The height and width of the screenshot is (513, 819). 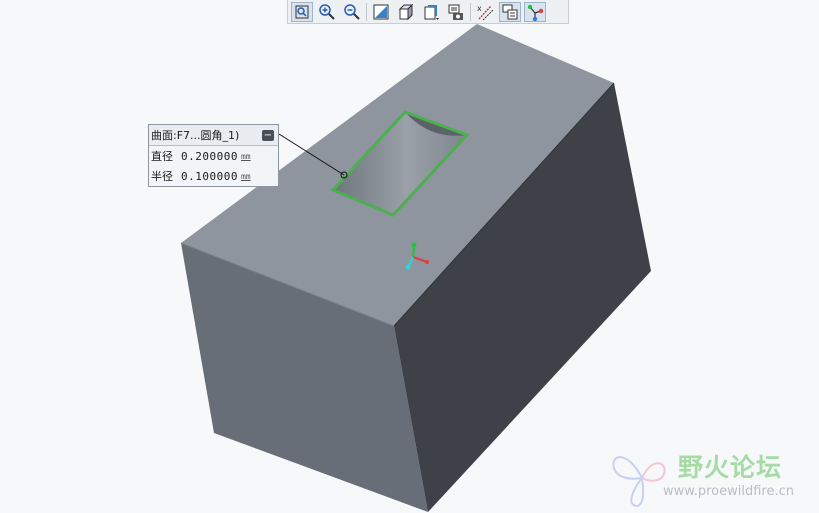 I want to click on spin-center-icon, so click(x=535, y=12).